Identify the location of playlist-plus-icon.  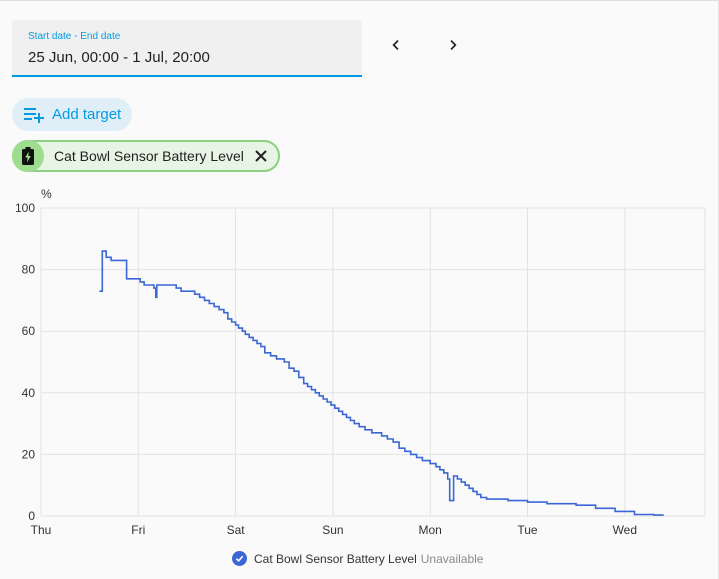
(34, 115).